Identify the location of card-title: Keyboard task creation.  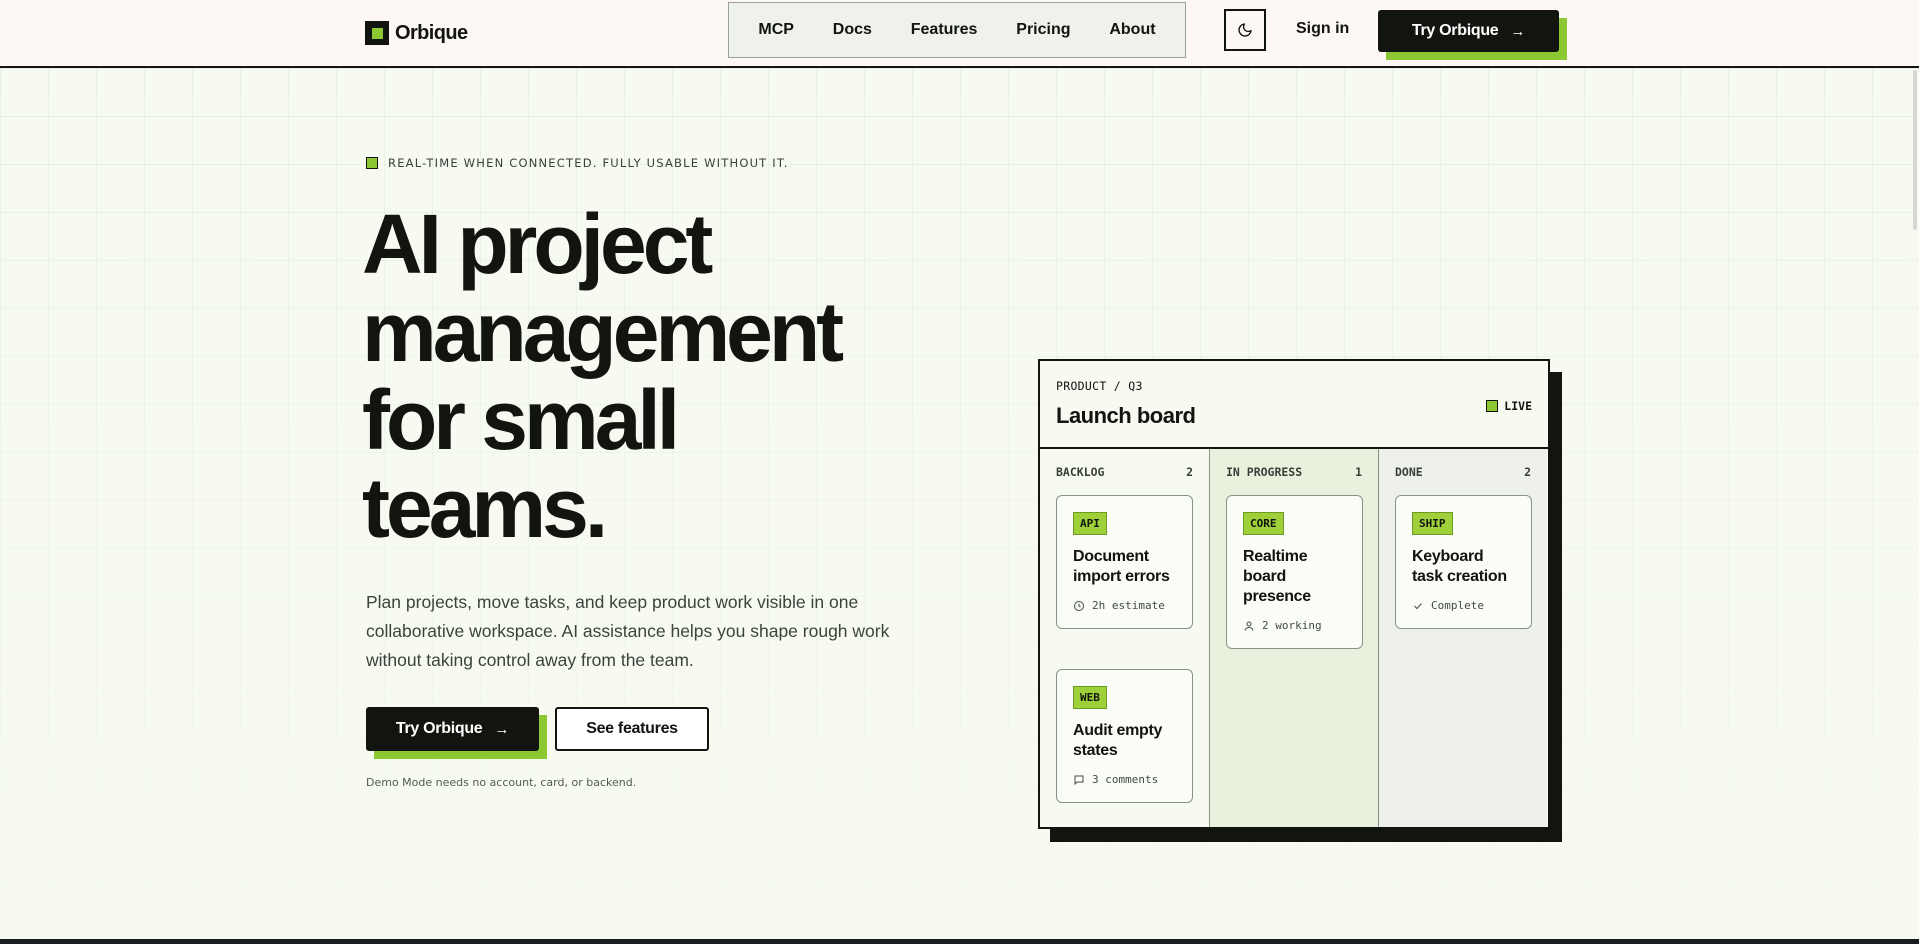
(1459, 566).